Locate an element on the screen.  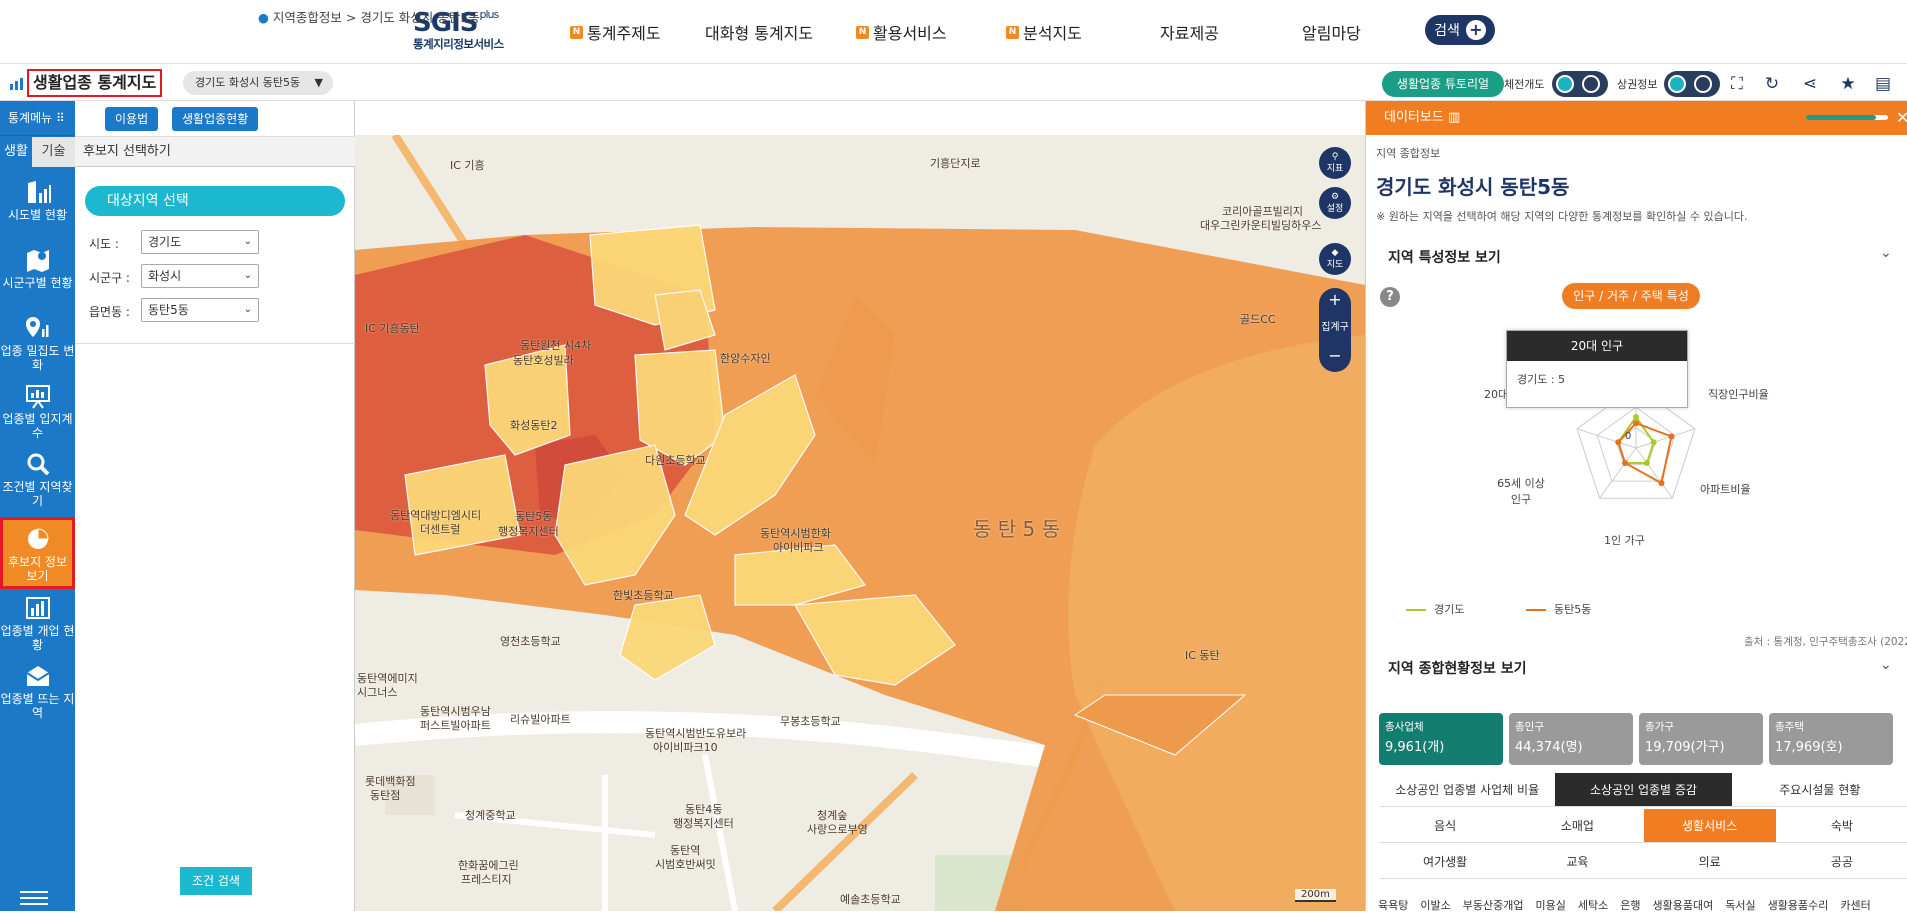
sigungu-select: 화성시 ⌄ is located at coordinates (200, 276).